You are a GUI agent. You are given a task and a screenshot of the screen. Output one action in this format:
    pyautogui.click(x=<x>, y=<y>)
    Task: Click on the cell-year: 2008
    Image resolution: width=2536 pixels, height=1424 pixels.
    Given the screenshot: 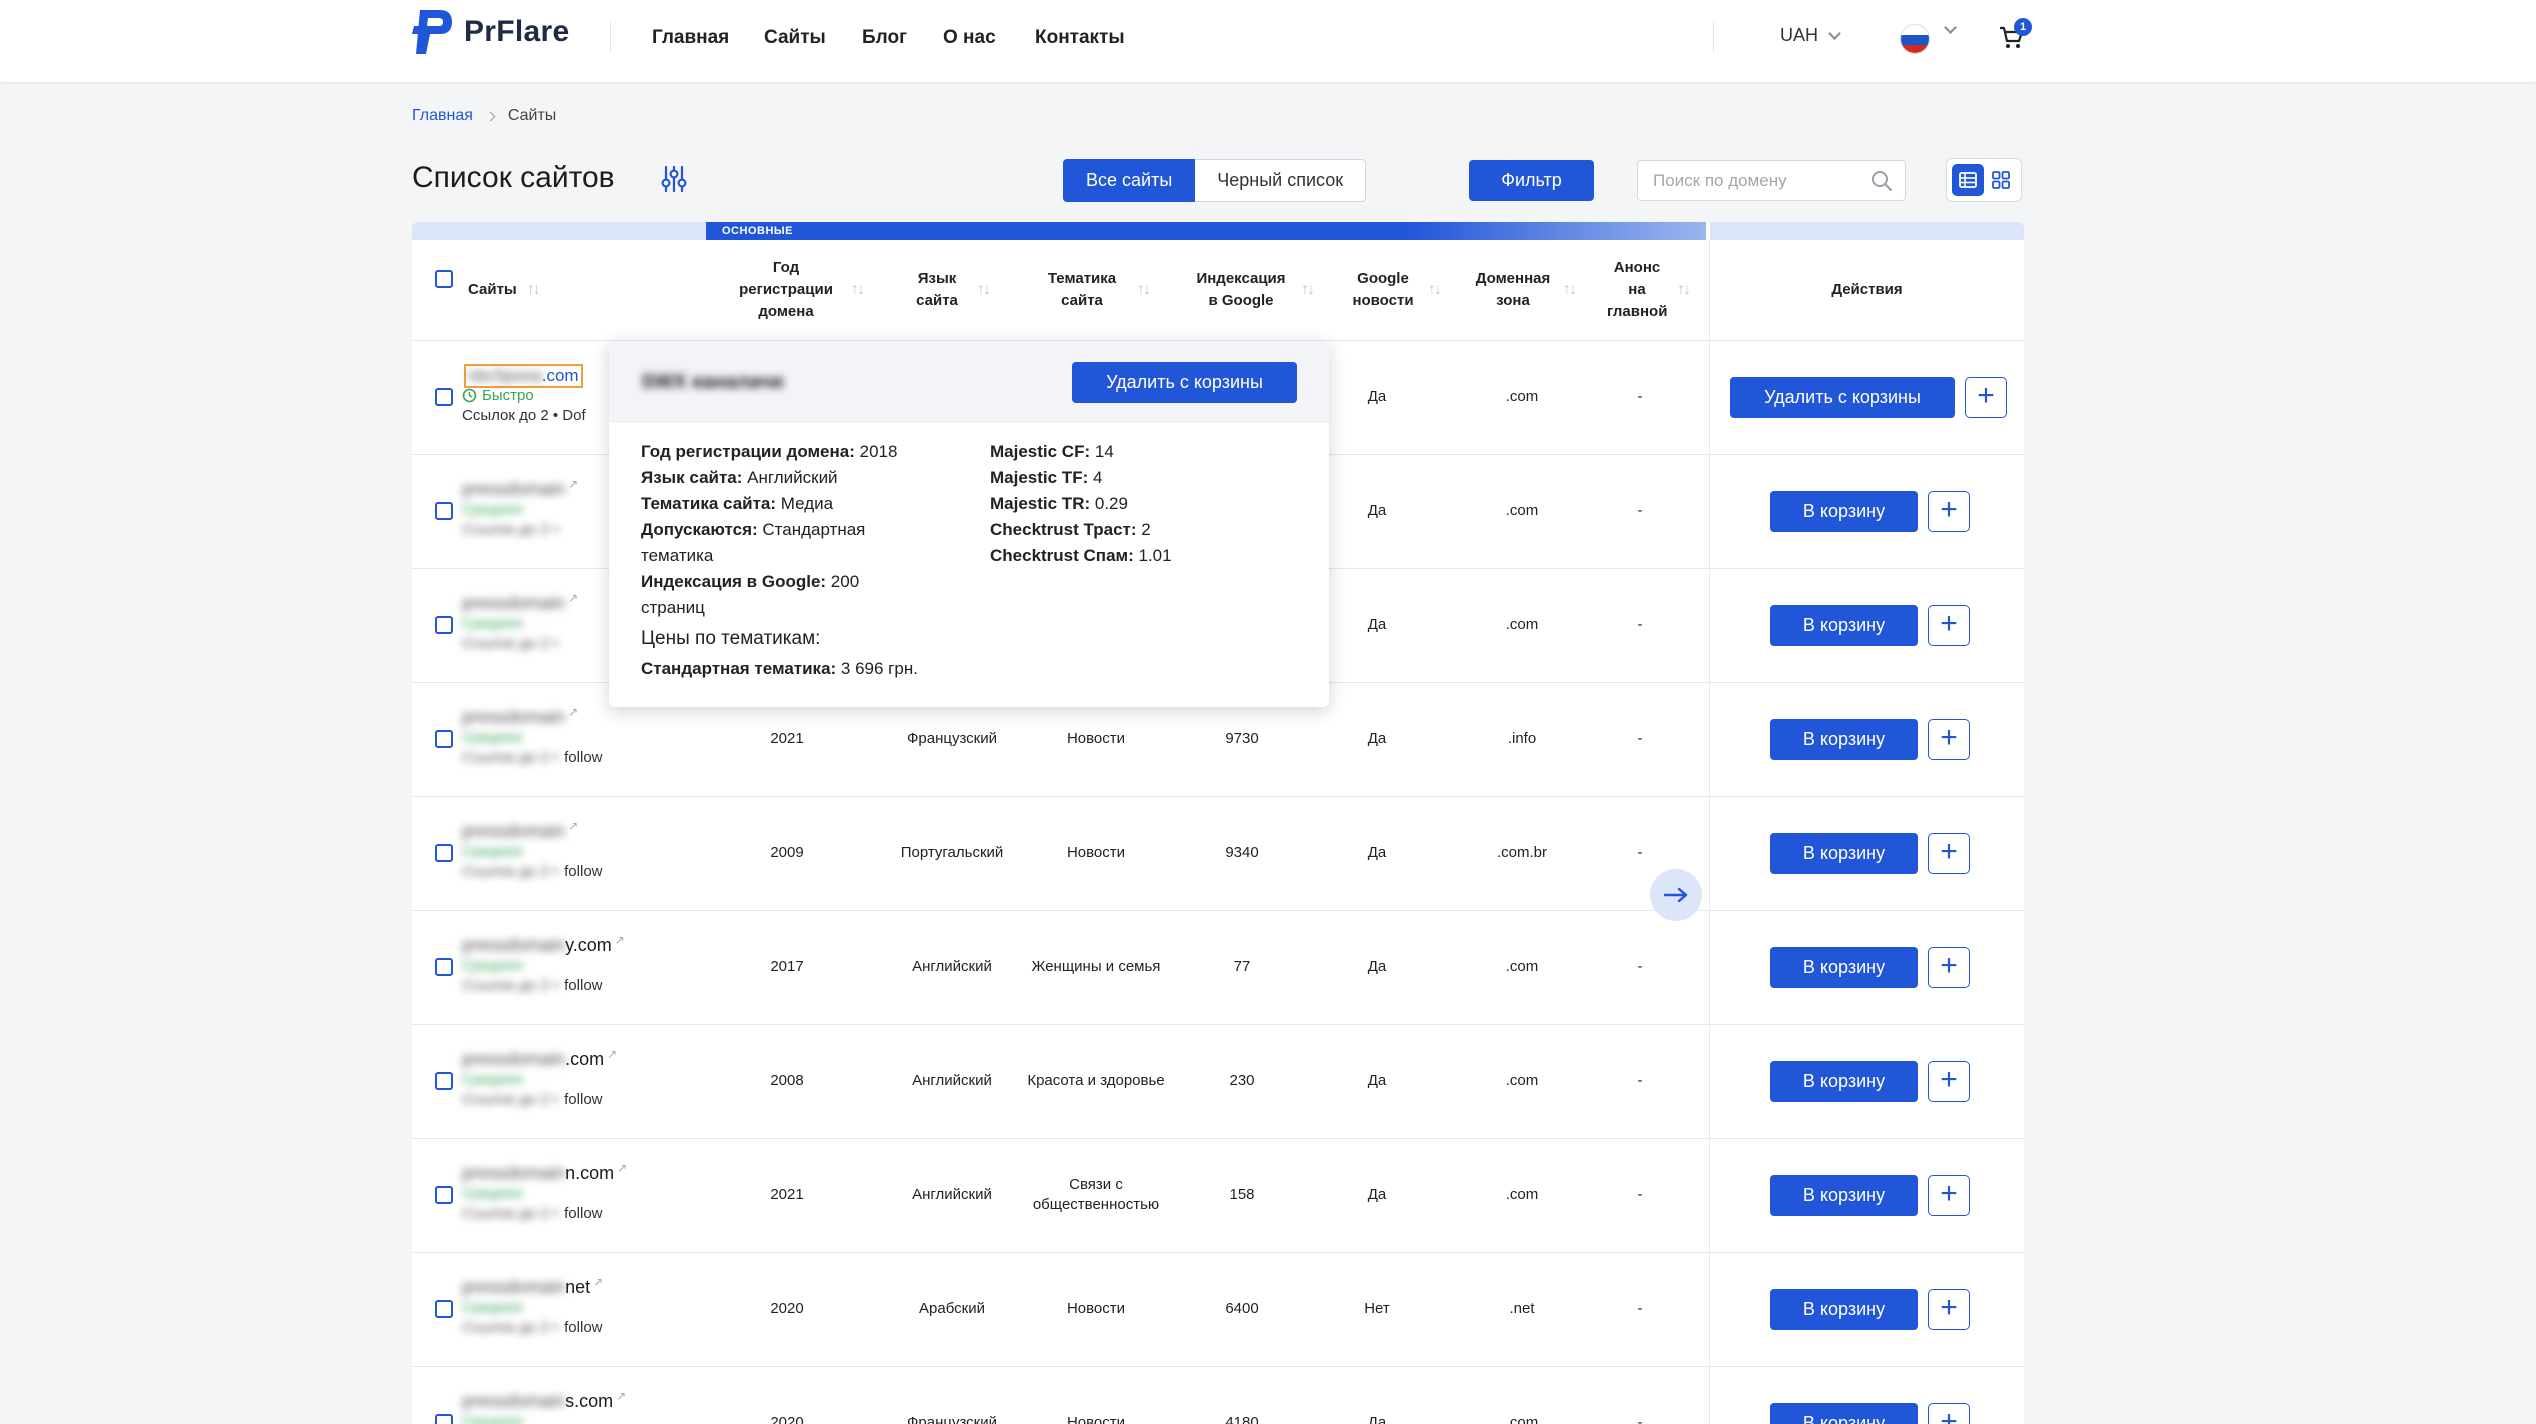 What is the action you would take?
    pyautogui.click(x=787, y=1080)
    